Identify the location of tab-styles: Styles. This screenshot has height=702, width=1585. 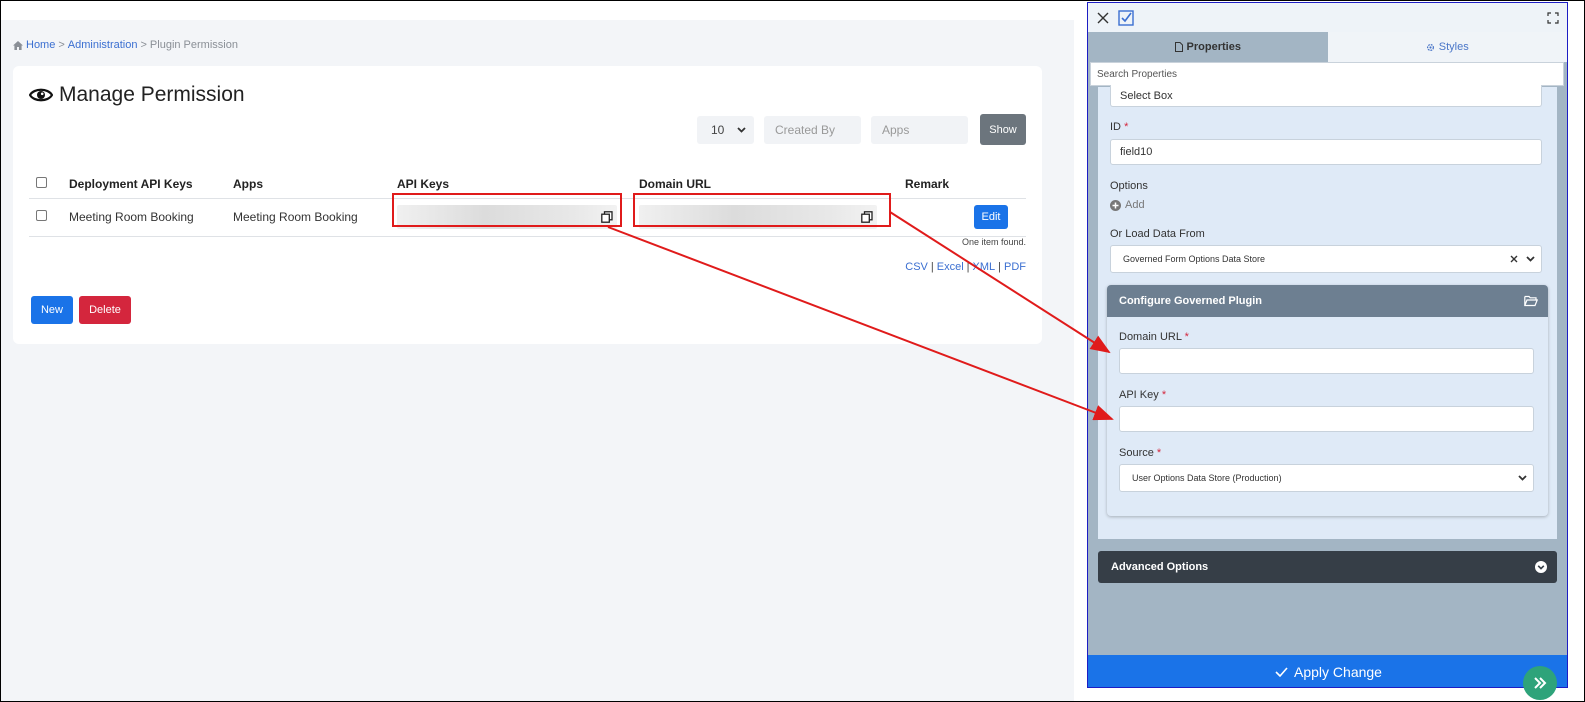
(1447, 47).